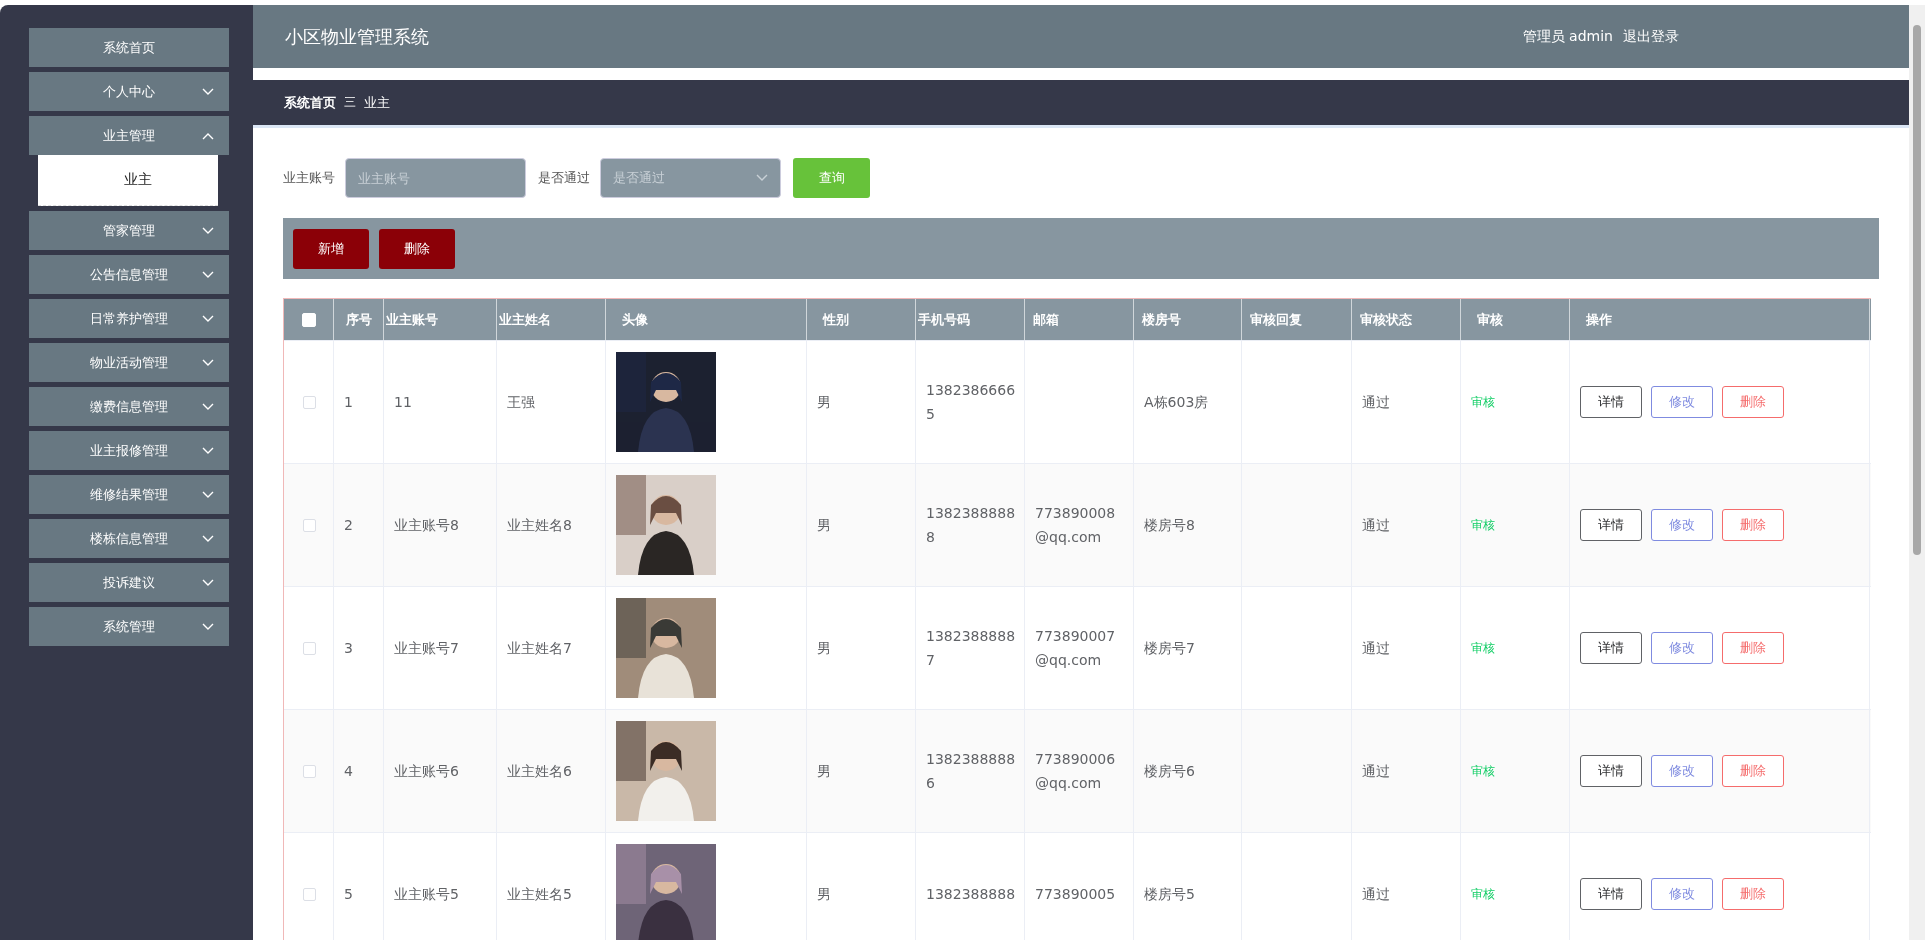  Describe the element at coordinates (129, 582) in the screenshot. I see `sidebar-item: 投诉建议` at that location.